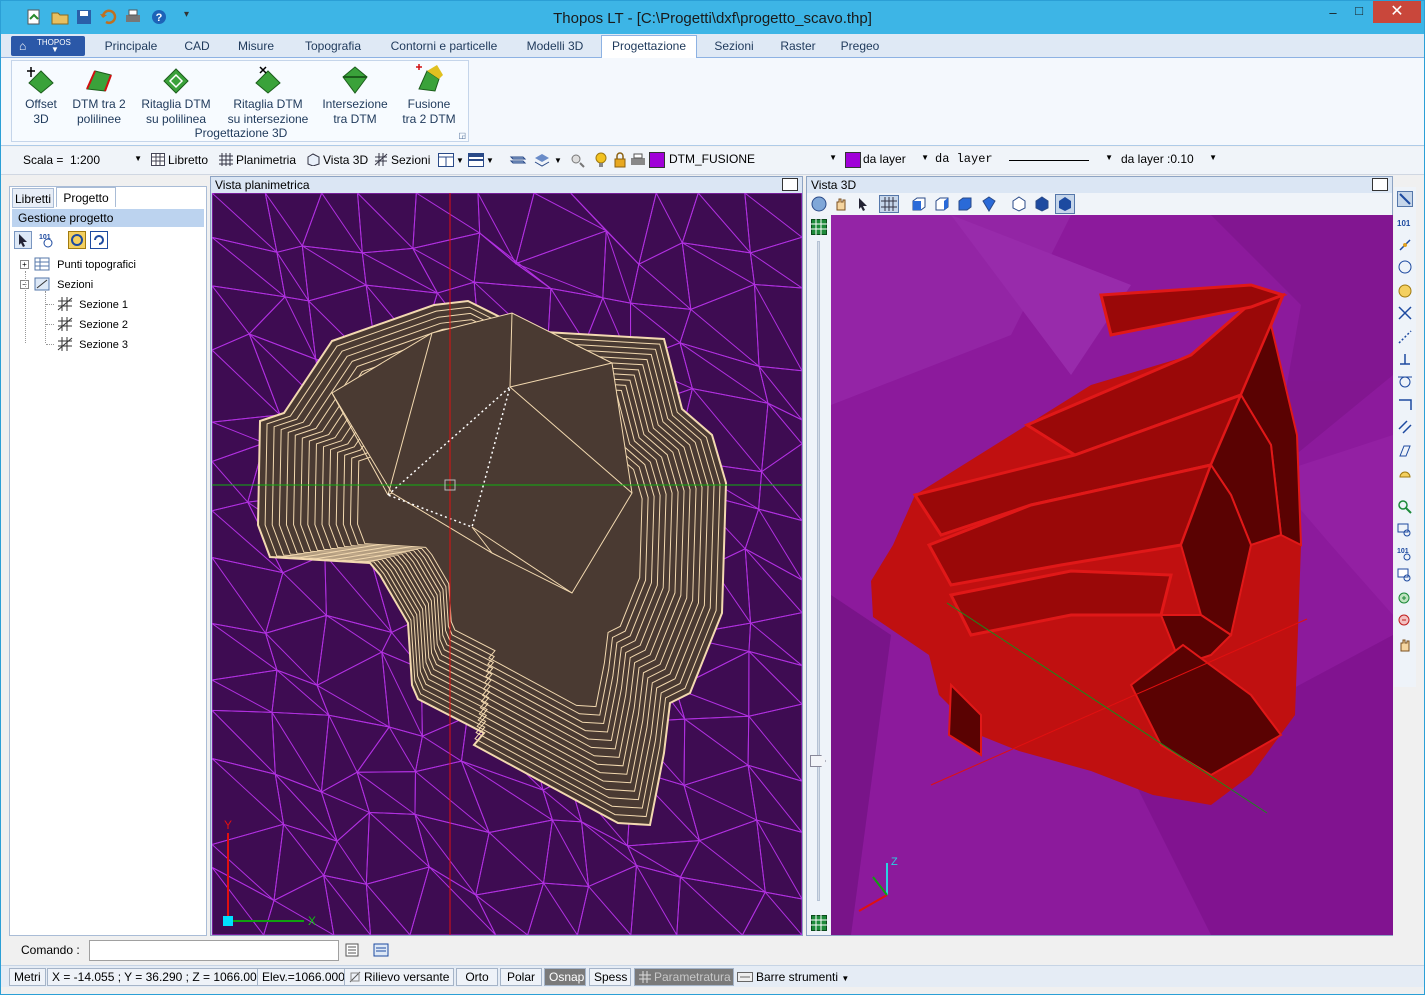 Image resolution: width=1425 pixels, height=995 pixels. I want to click on libretto-button: Libretto, so click(179, 160).